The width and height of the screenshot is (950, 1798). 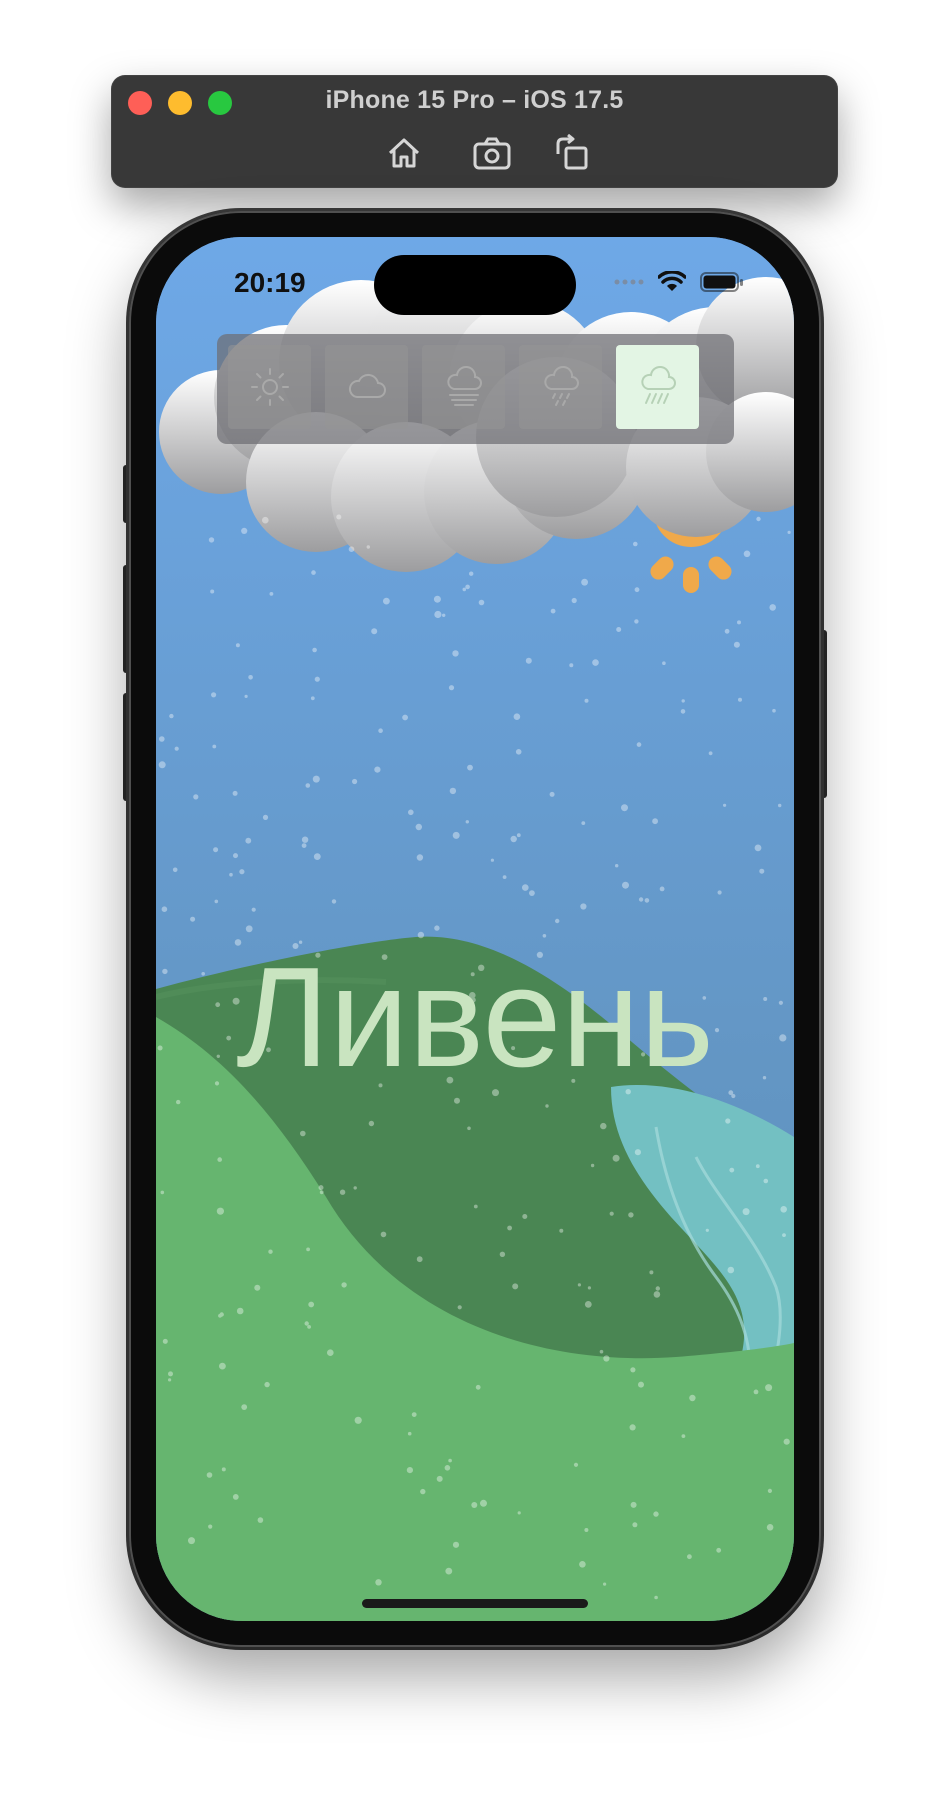 I want to click on weather-option-sun, so click(x=269, y=387).